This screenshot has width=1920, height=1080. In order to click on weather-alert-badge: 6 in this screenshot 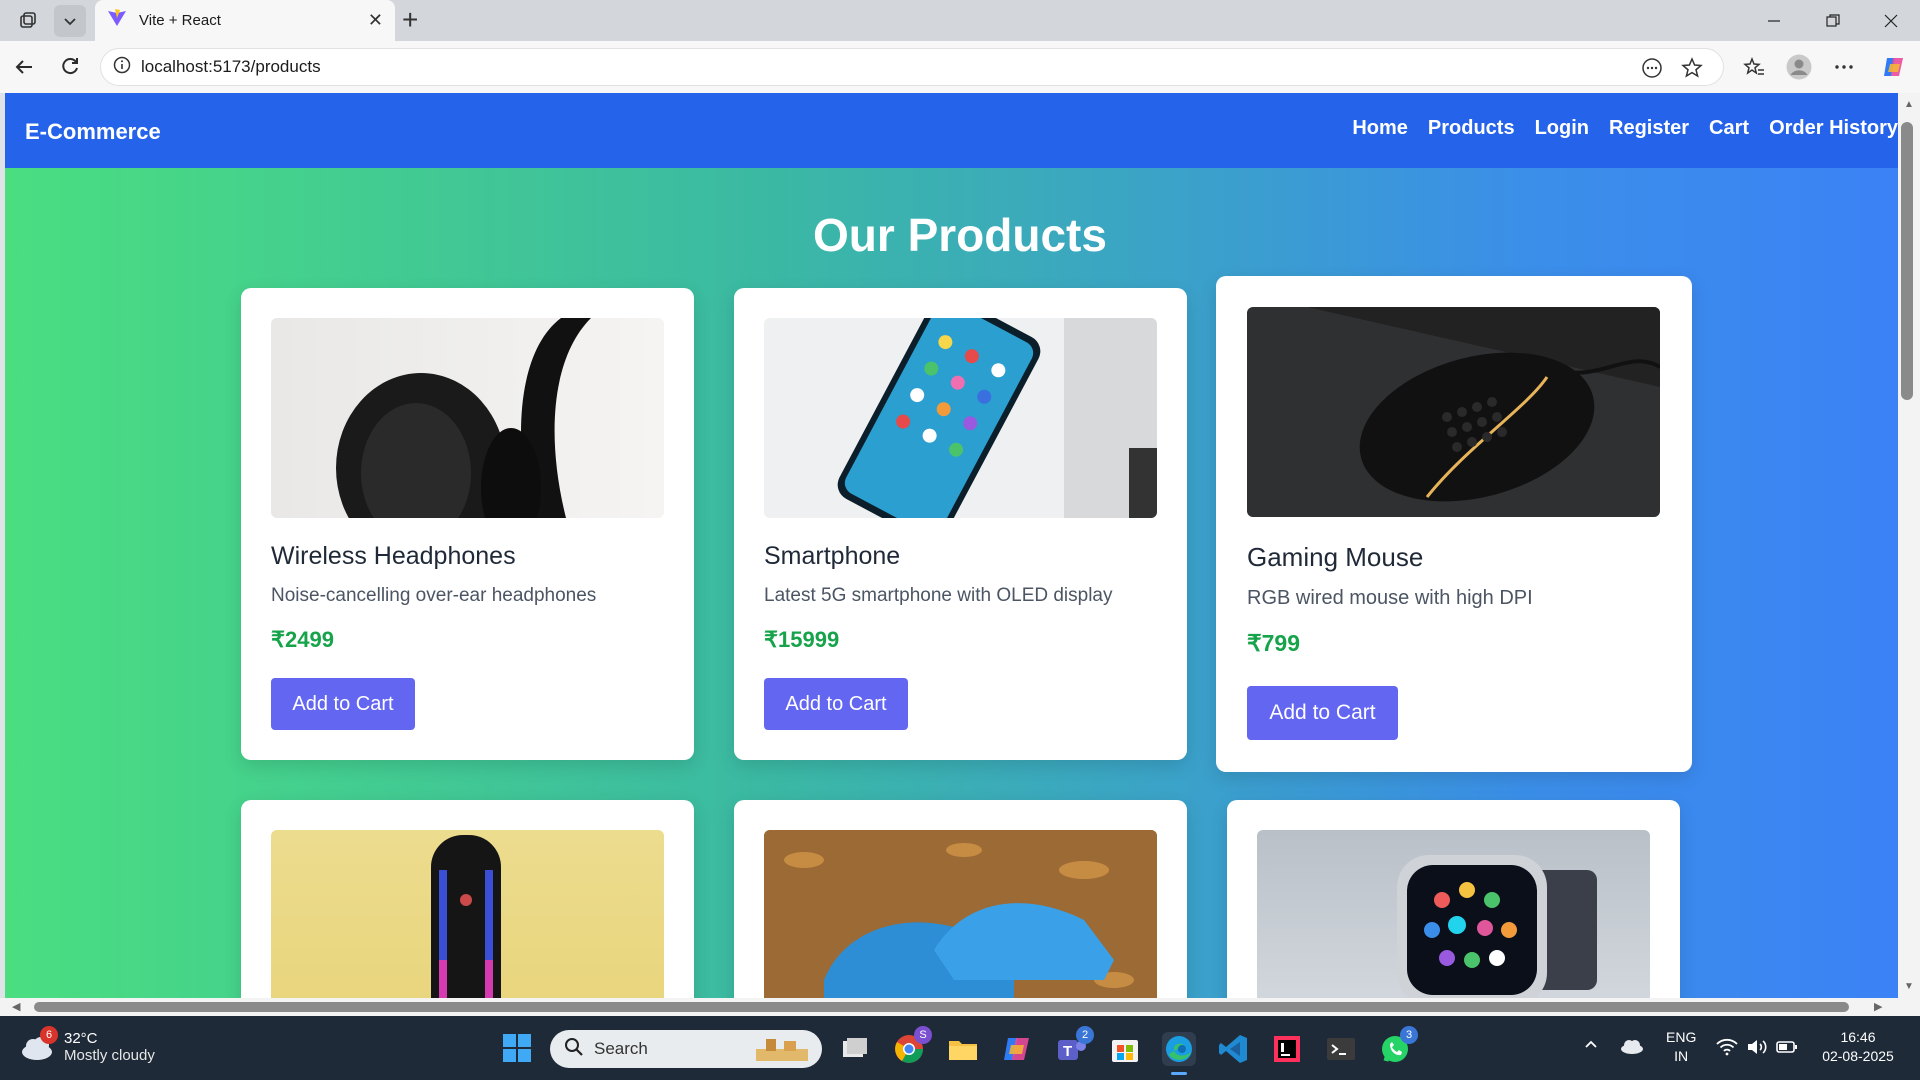, I will do `click(49, 1035)`.